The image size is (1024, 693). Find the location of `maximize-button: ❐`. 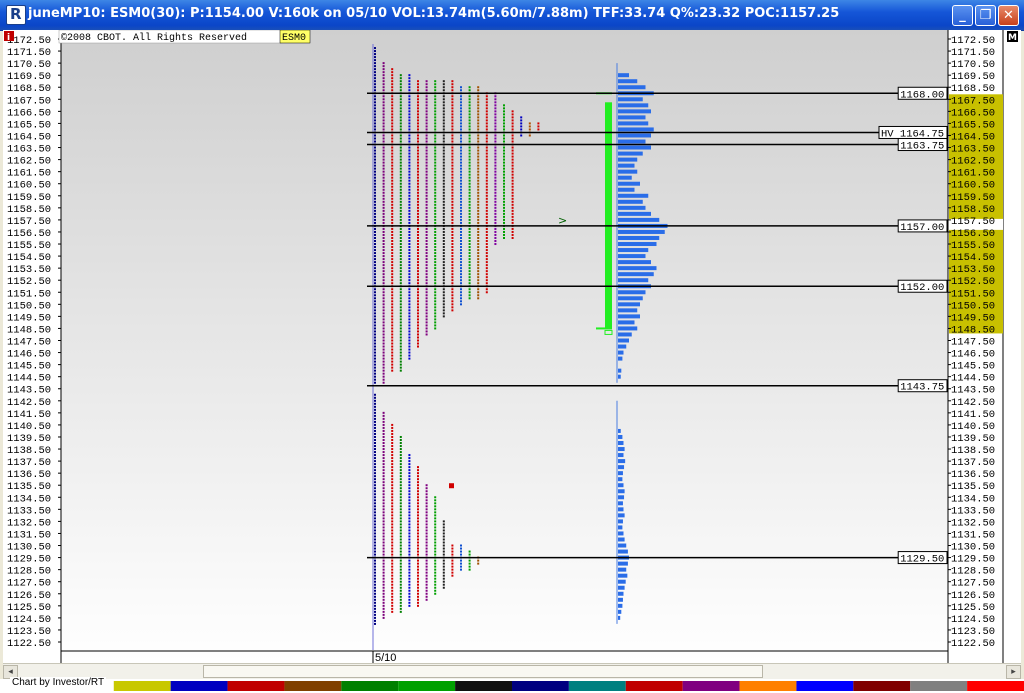

maximize-button: ❐ is located at coordinates (985, 15).